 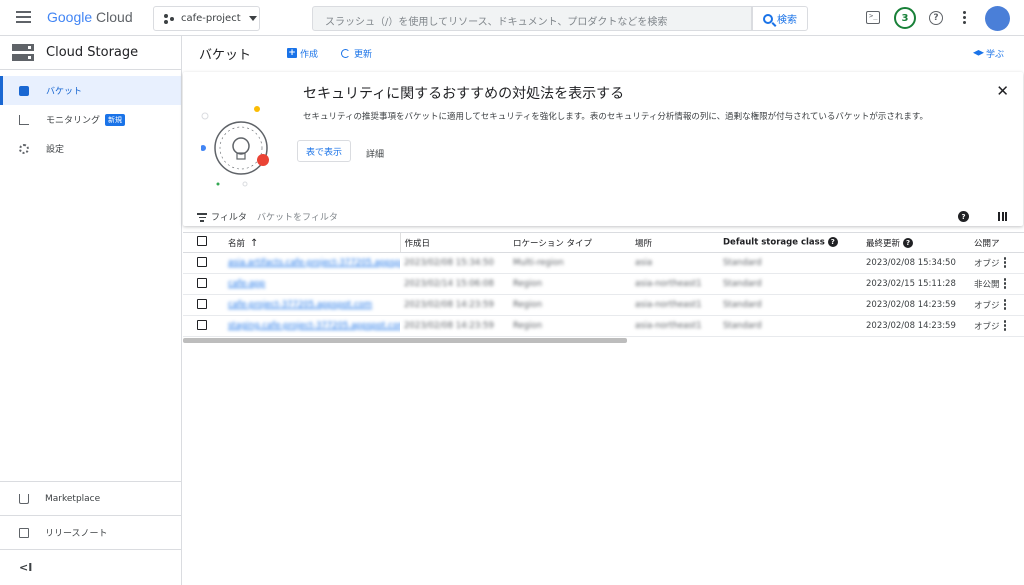 I want to click on project-selector: cafe-project, so click(x=206, y=18).